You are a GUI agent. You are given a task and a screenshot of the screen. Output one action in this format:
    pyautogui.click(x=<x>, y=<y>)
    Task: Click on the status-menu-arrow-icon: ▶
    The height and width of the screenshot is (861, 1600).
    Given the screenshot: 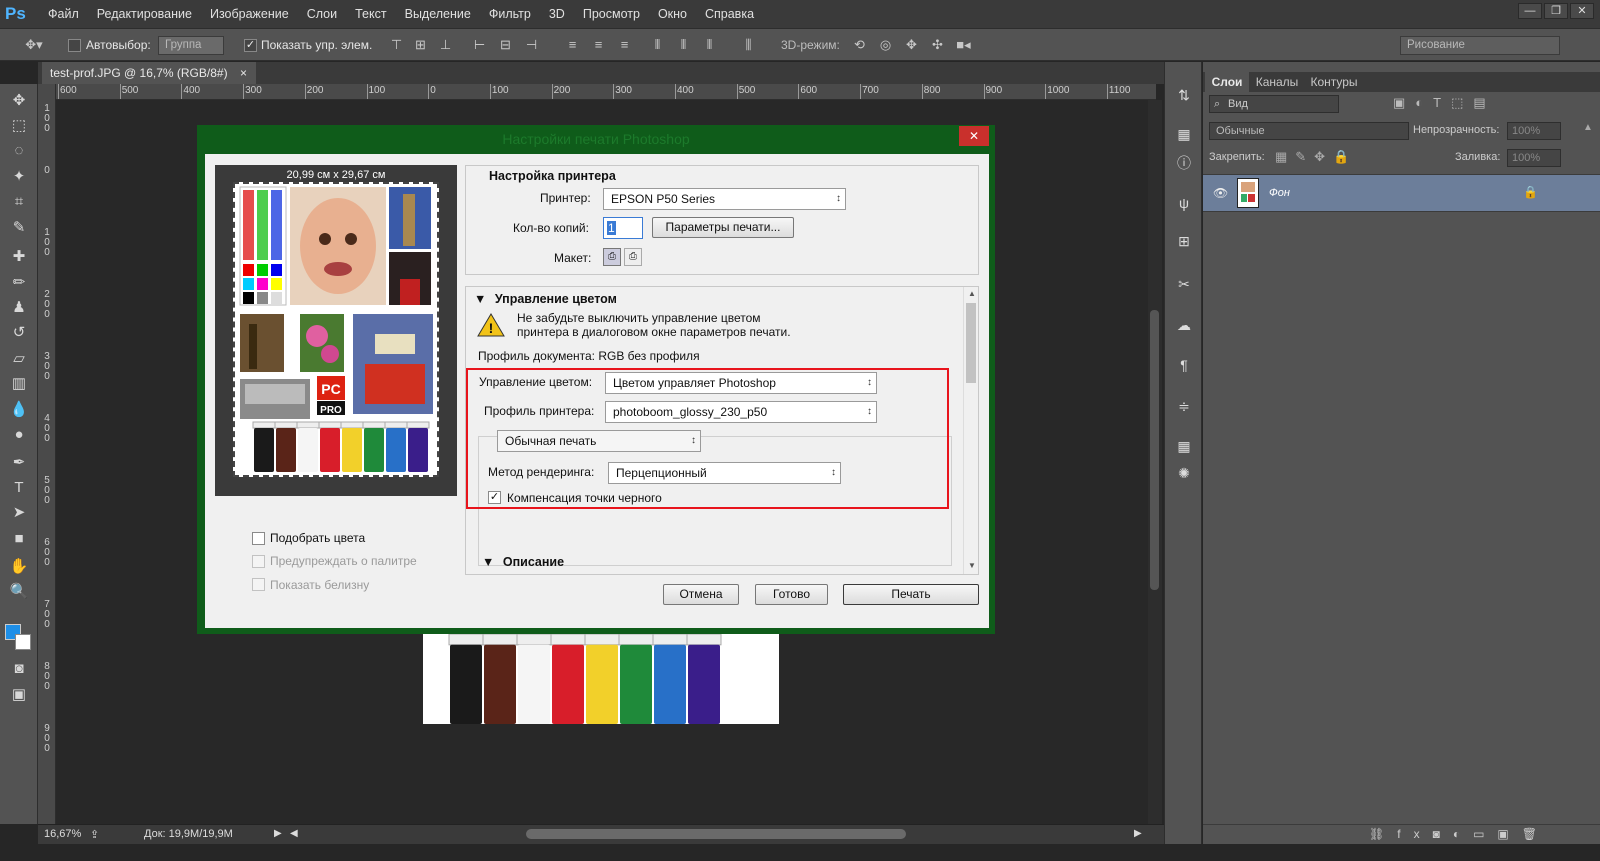 What is the action you would take?
    pyautogui.click(x=278, y=833)
    